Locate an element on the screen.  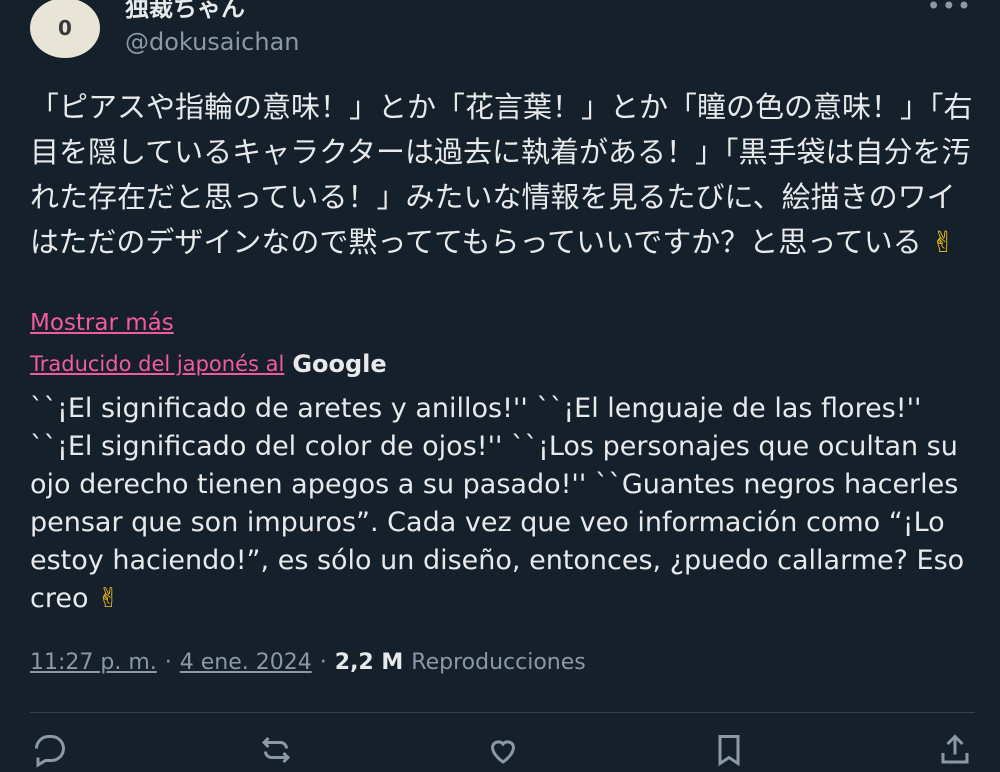
tweet-time: 11:27 p. m. is located at coordinates (93, 662).